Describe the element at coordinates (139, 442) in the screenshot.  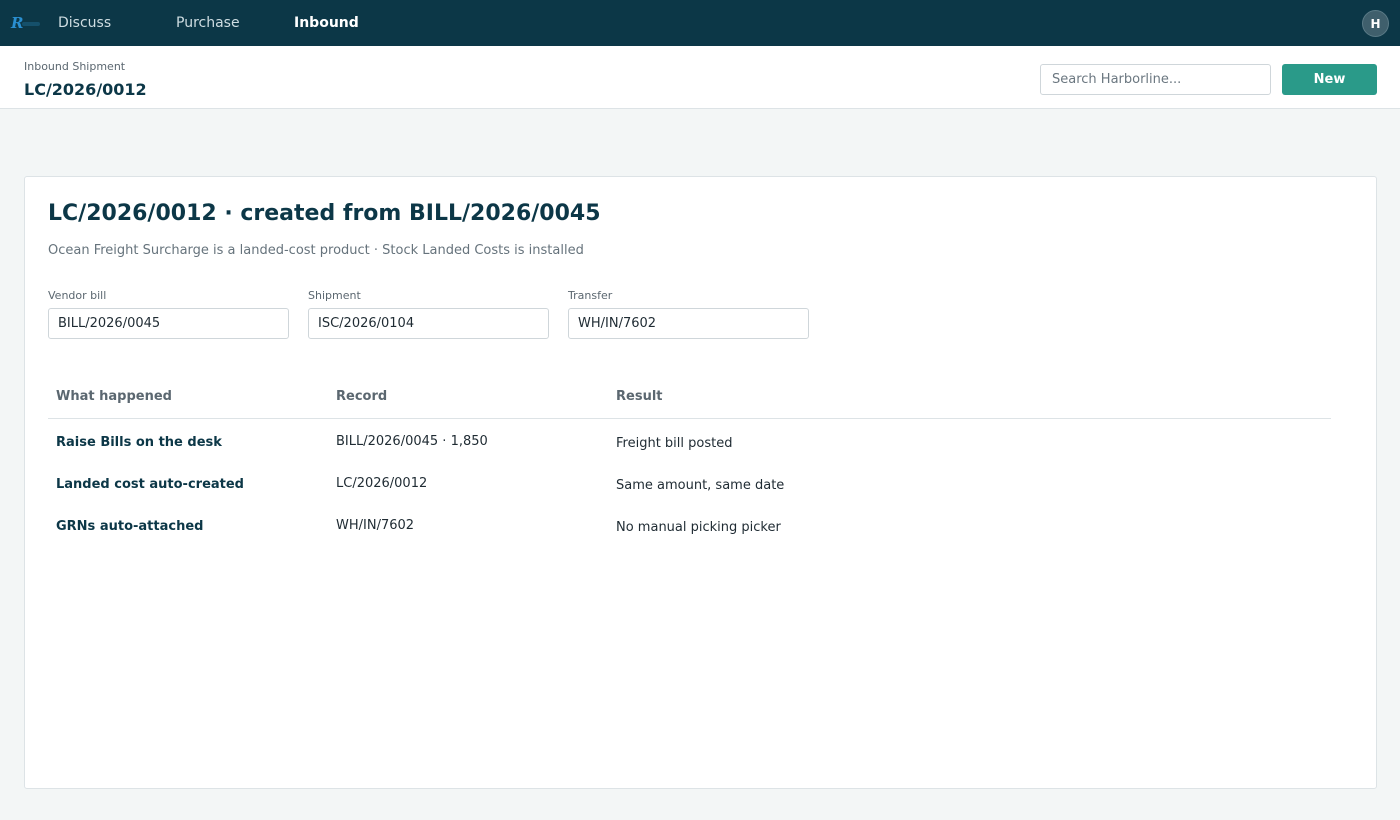
I see `row-what: Raise Bills on the desk` at that location.